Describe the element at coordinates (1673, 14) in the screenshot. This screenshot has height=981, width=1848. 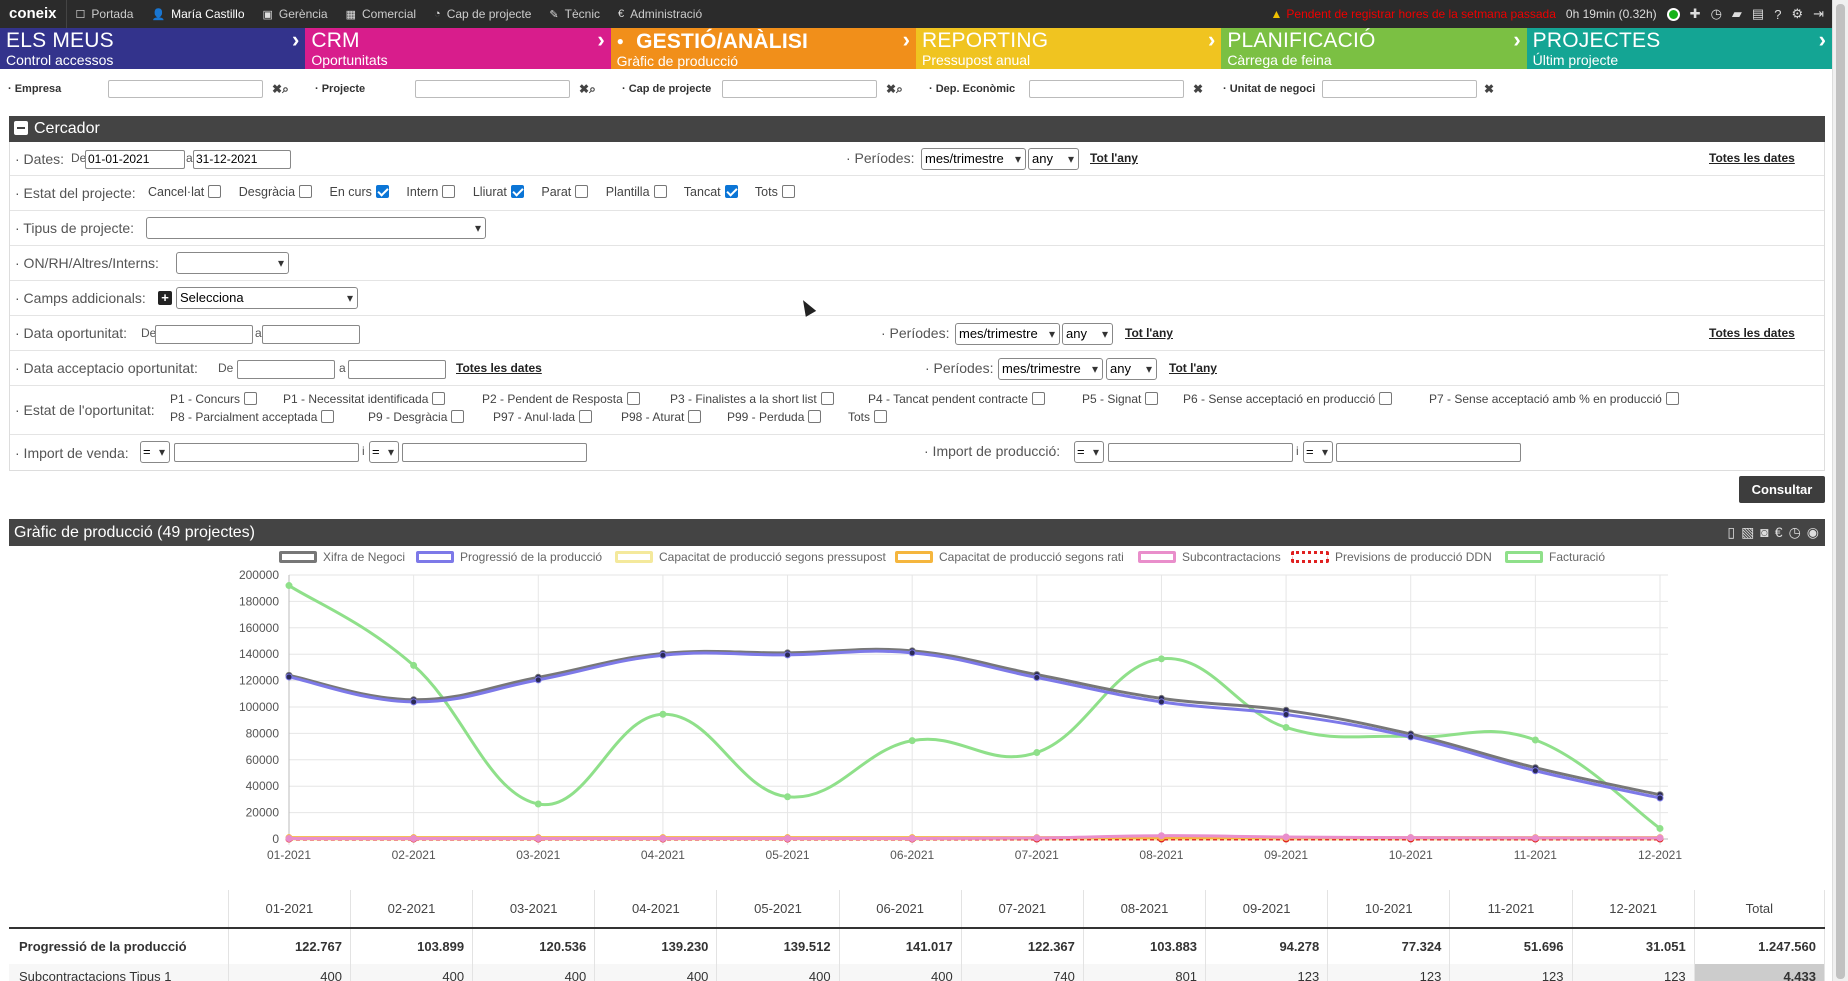
I see `status-online-icon` at that location.